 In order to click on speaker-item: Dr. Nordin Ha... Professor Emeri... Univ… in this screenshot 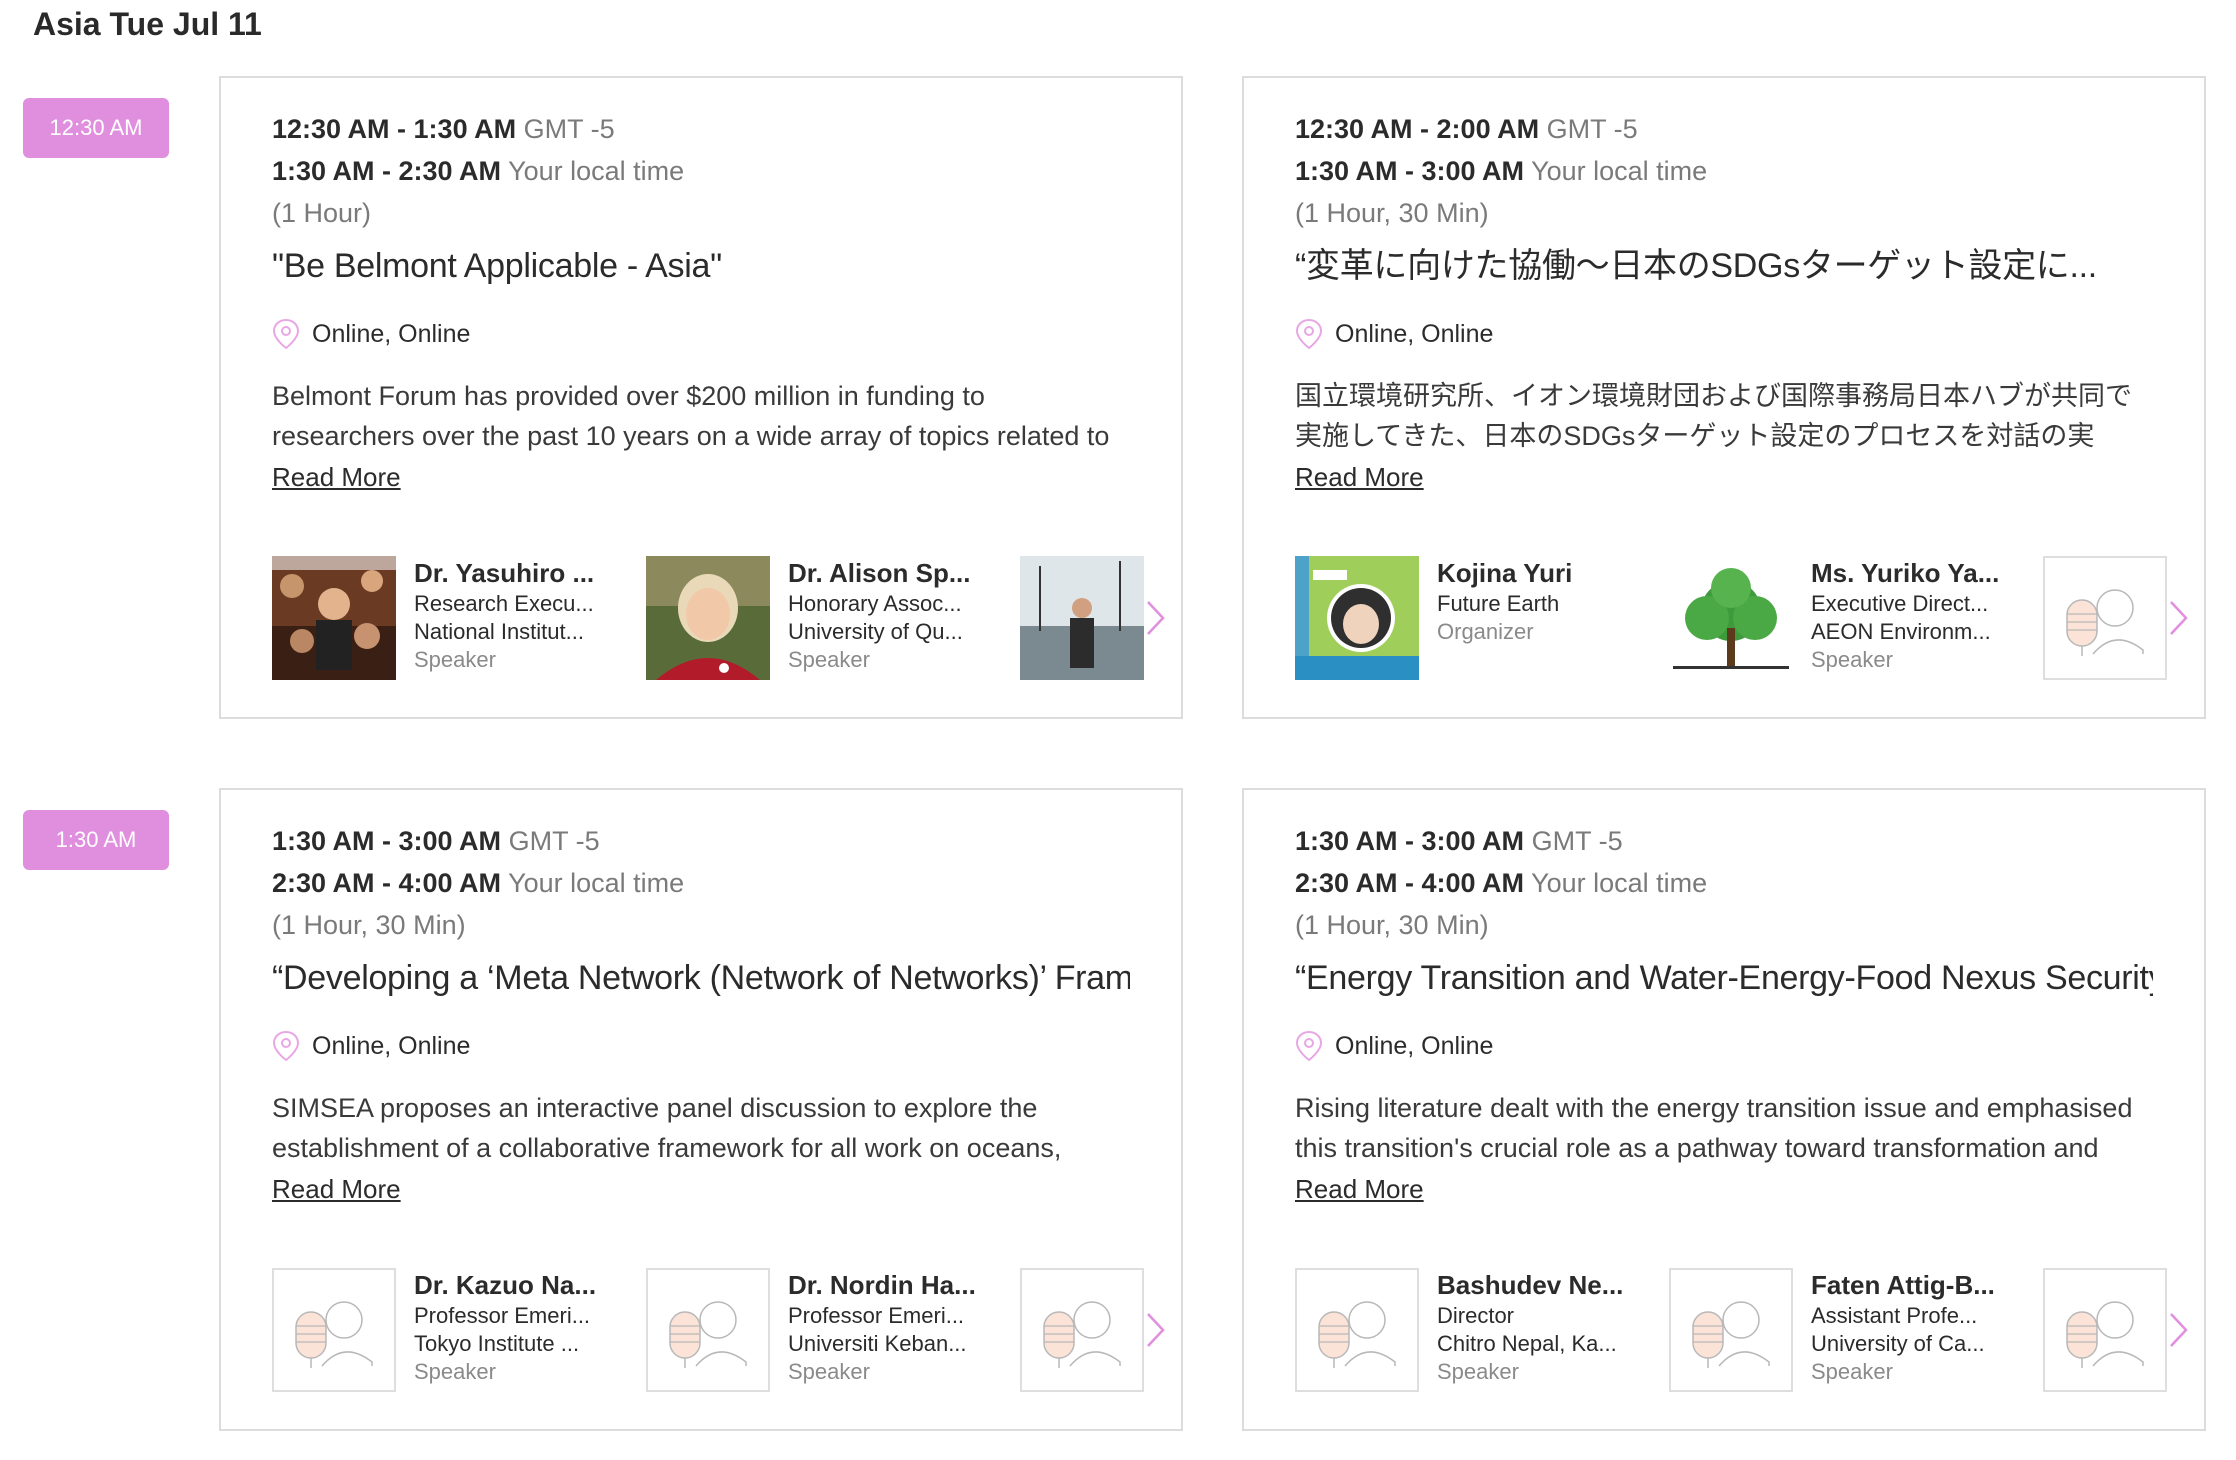, I will do `click(817, 1330)`.